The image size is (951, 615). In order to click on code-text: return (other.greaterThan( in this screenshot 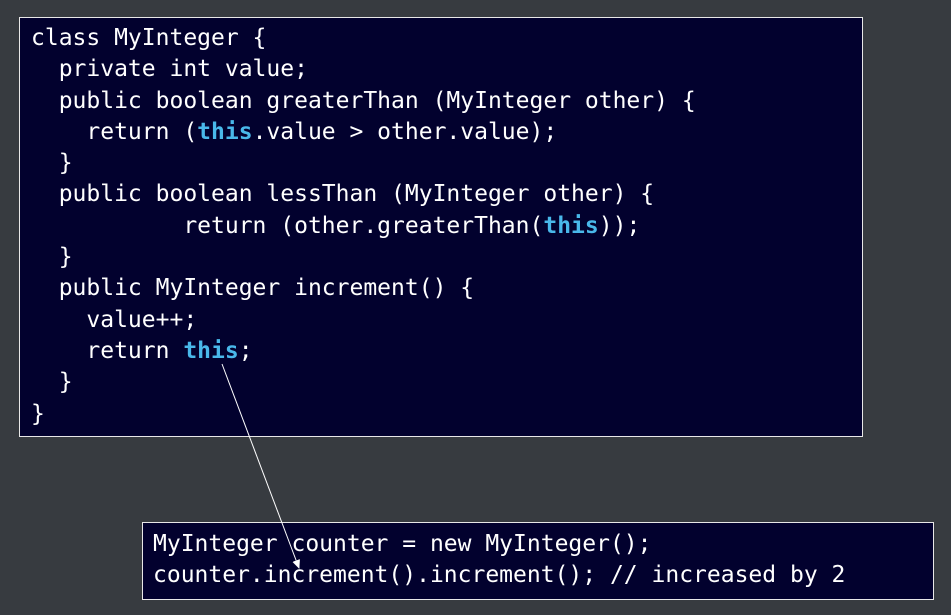, I will do `click(287, 225)`.